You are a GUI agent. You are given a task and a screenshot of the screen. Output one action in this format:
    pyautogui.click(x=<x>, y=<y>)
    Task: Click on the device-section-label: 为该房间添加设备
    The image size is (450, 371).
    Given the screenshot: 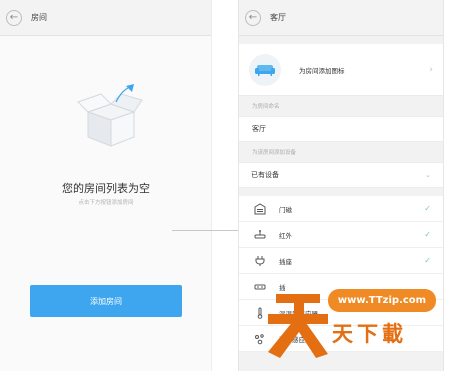 What is the action you would take?
    pyautogui.click(x=274, y=153)
    